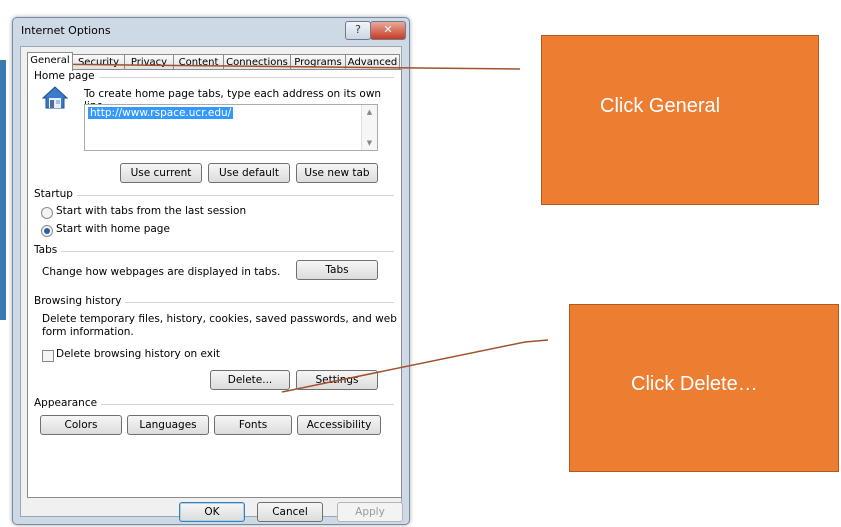 The height and width of the screenshot is (527, 841). What do you see at coordinates (536, 341) in the screenshot?
I see `delete-pointer-line-end` at bounding box center [536, 341].